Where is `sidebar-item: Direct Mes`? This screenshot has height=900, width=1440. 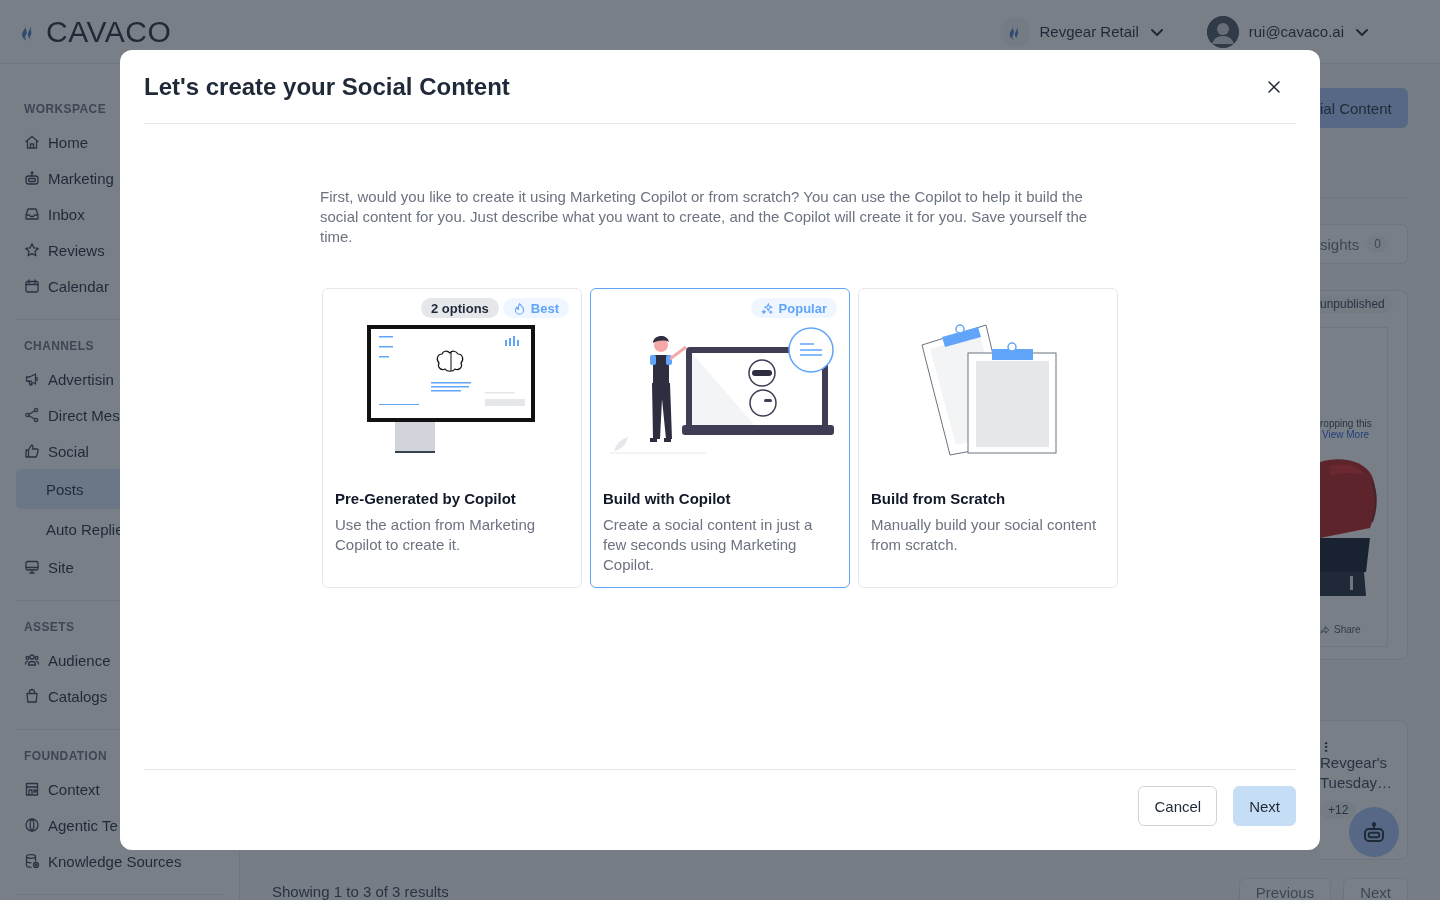
sidebar-item: Direct Mes is located at coordinates (119, 415).